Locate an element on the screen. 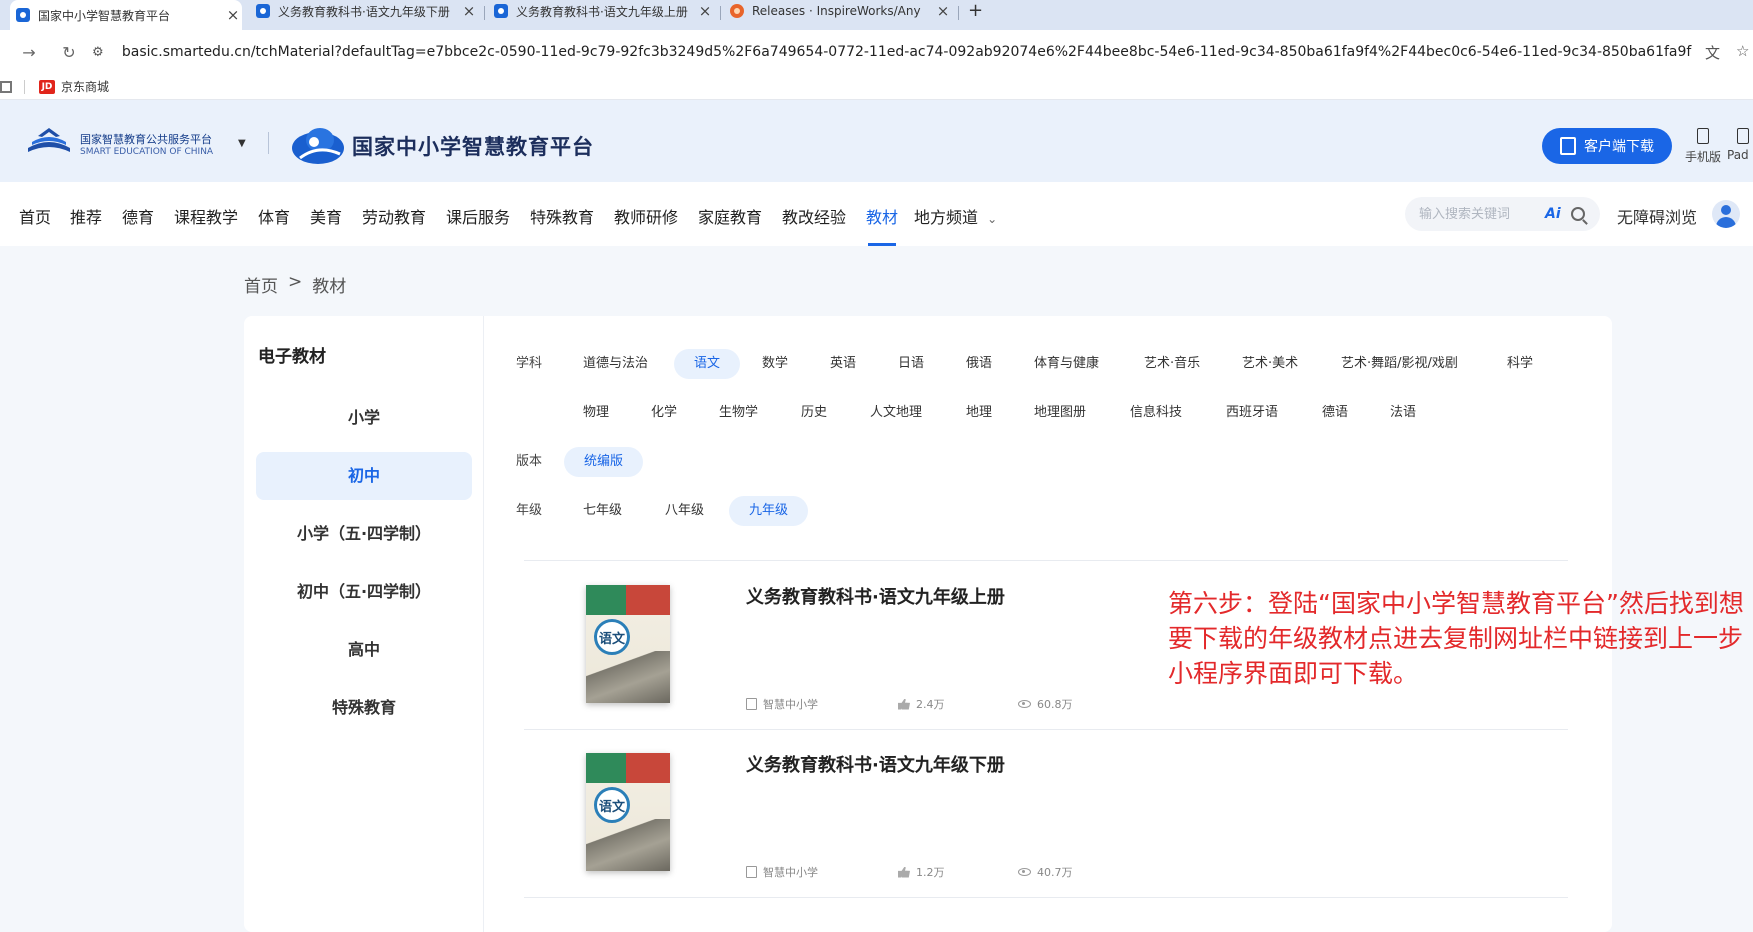 The height and width of the screenshot is (932, 1753). textbook-item: 语文 义务教育教科书·语文九年级下册 智慧中小学 1.2万 40.7万 is located at coordinates (1046, 813).